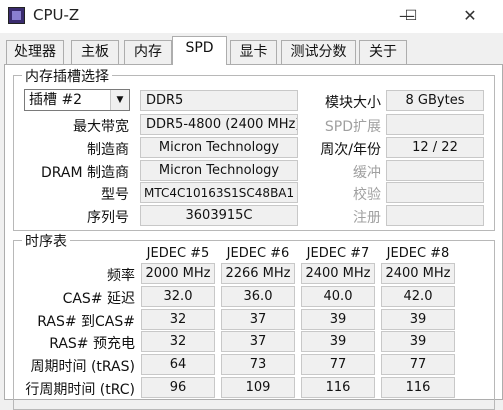 The height and width of the screenshot is (410, 503). I want to click on timing-row-label: RAS# 预充电, so click(92, 344).